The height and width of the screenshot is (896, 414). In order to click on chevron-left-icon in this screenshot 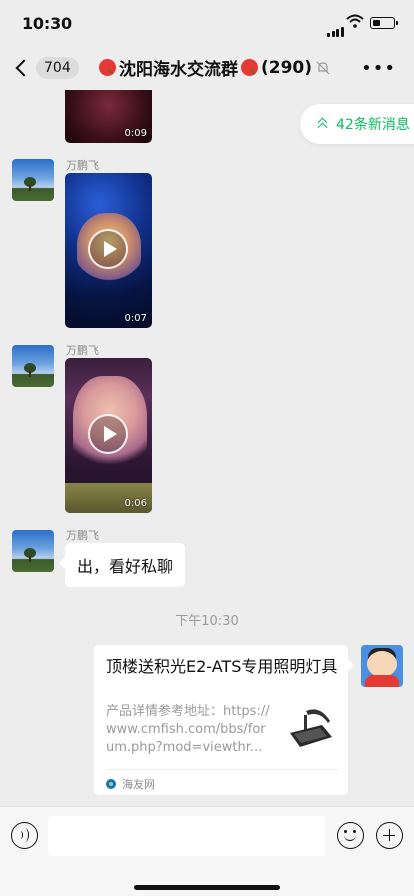, I will do `click(24, 68)`.